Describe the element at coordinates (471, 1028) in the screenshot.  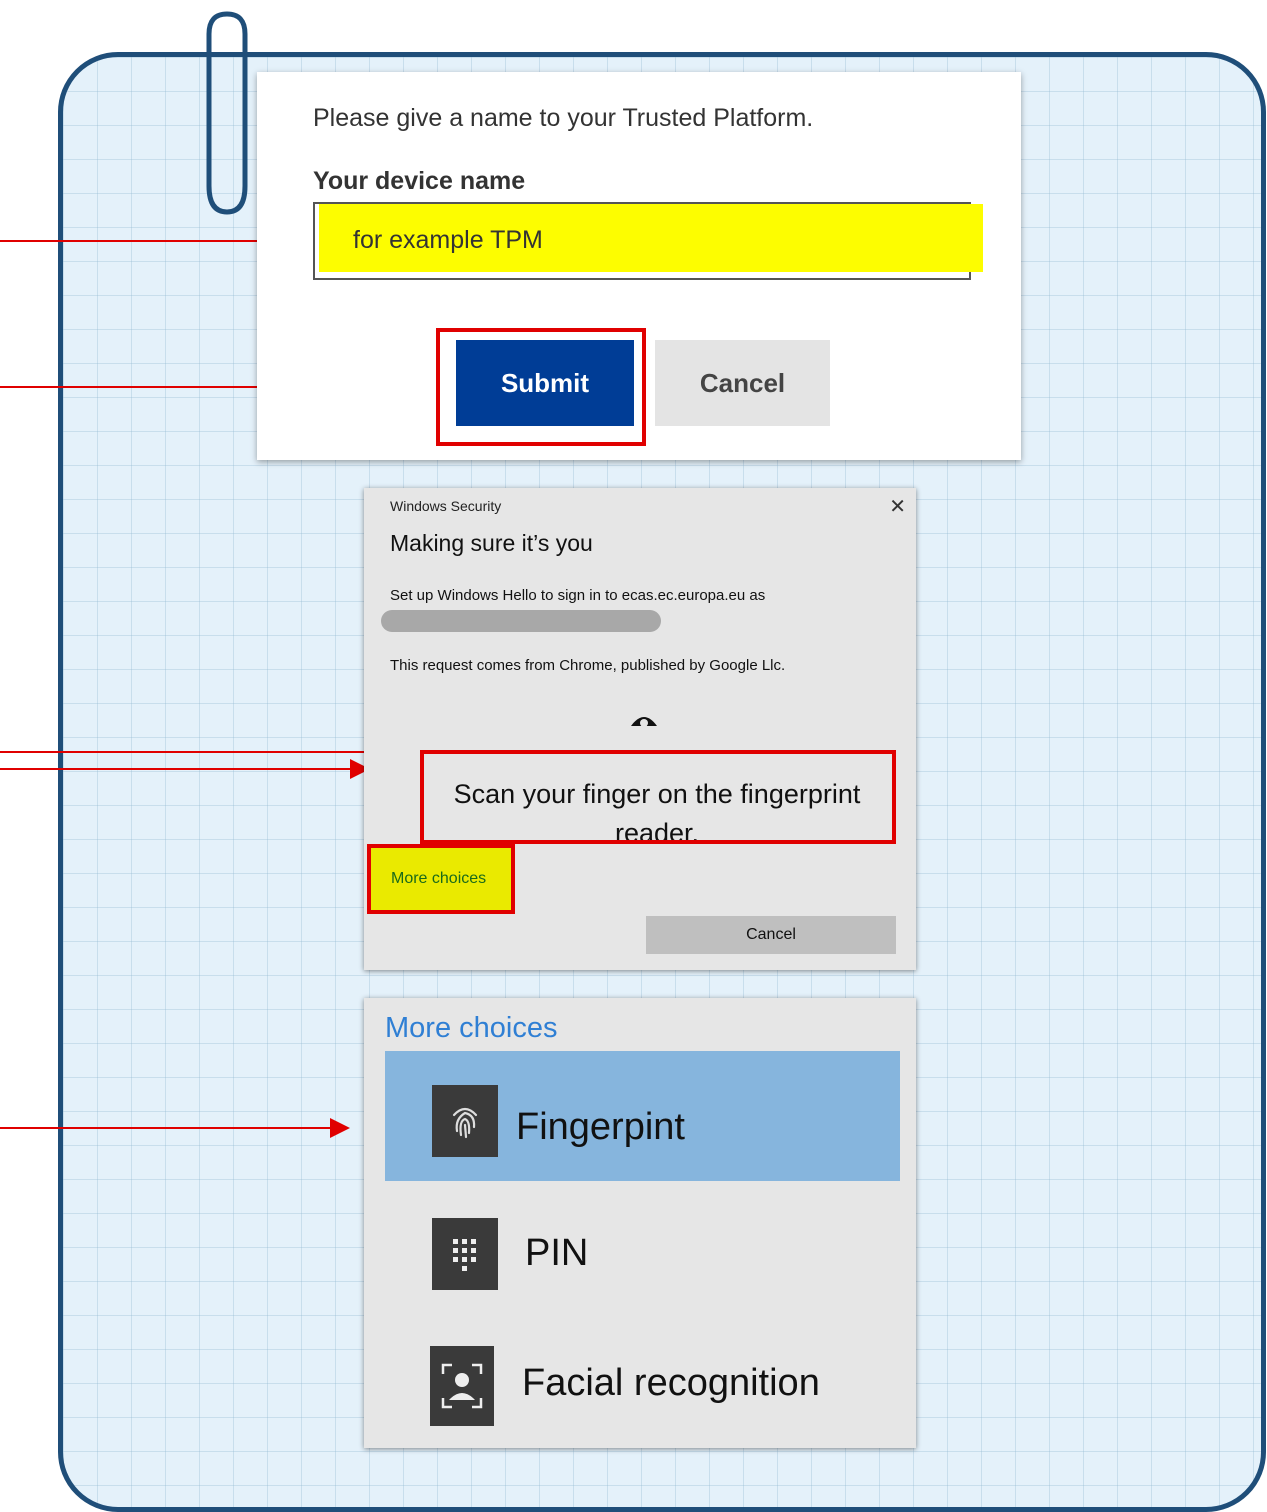
I see `more-choices-title: More choices` at that location.